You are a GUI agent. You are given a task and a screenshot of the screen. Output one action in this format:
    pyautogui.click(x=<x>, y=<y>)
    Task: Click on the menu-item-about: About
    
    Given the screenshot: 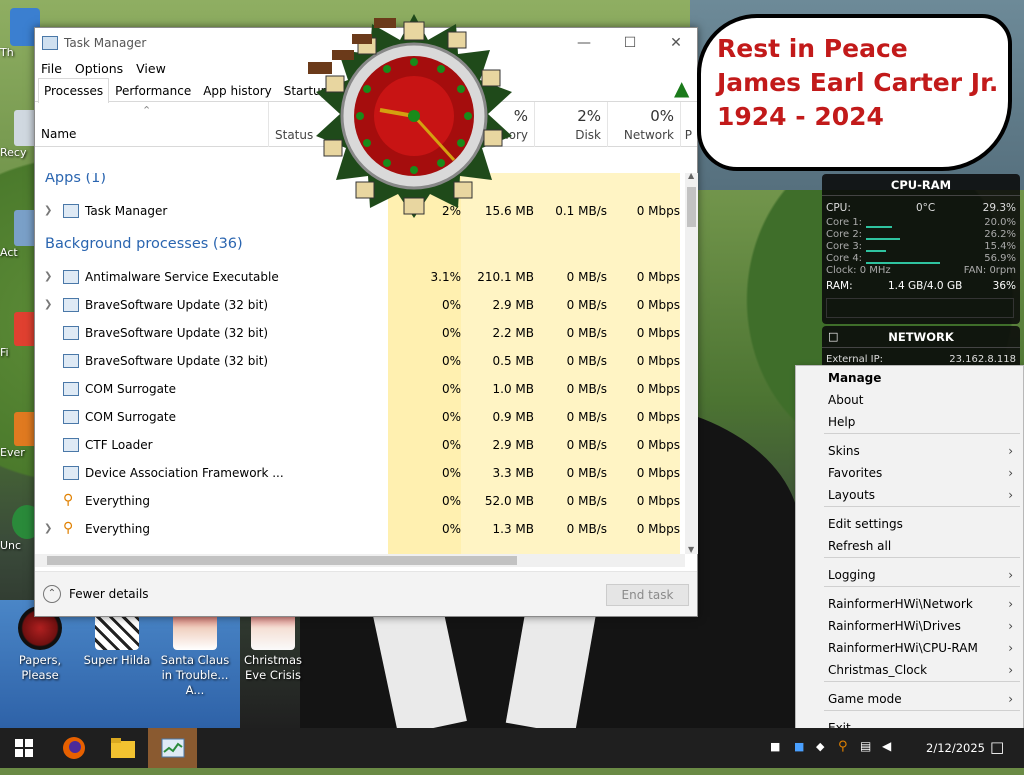 What is the action you would take?
    pyautogui.click(x=909, y=400)
    